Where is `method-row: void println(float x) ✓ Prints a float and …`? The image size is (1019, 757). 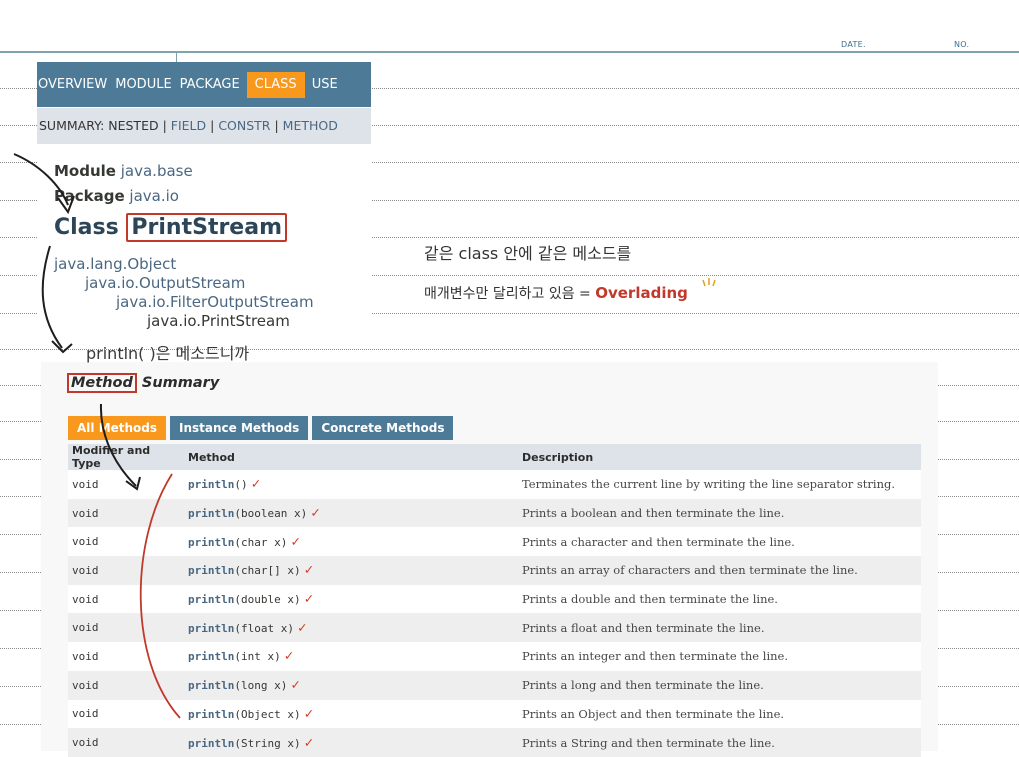 method-row: void println(float x) ✓ Prints a float and … is located at coordinates (494, 628).